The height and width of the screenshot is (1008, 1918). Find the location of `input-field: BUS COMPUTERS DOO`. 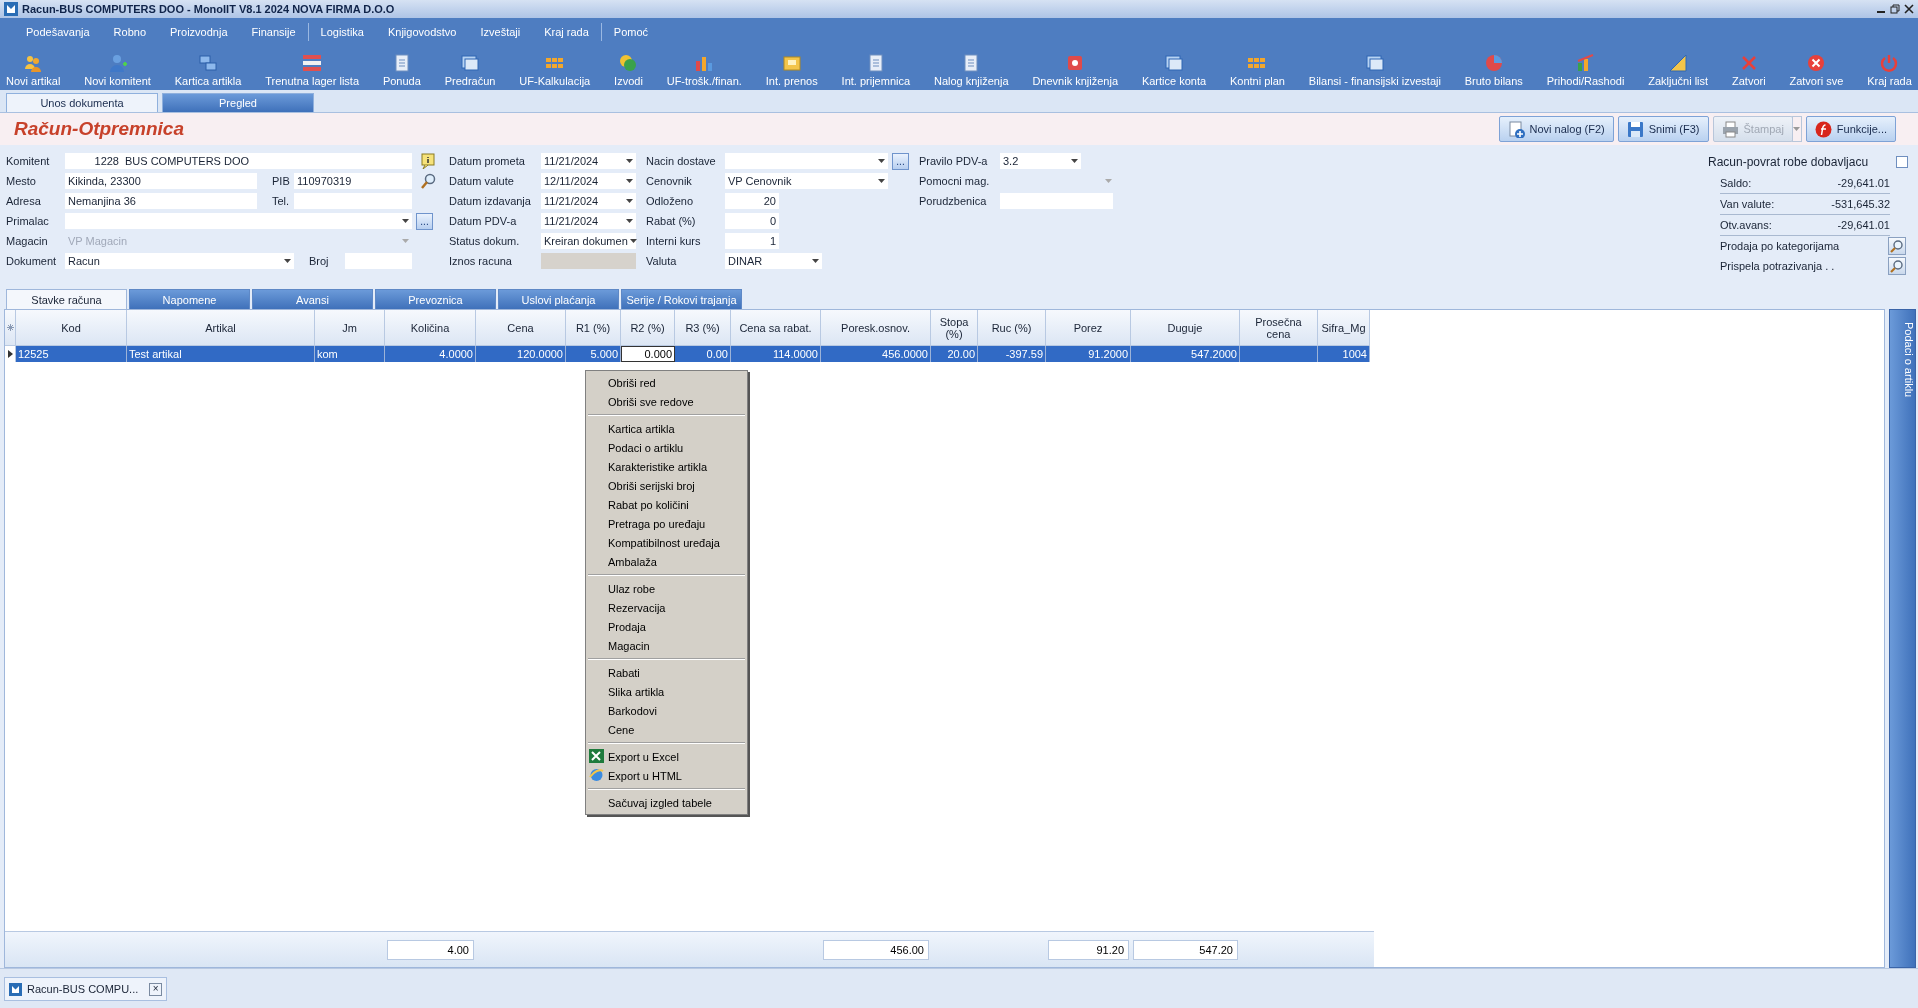

input-field: BUS COMPUTERS DOO is located at coordinates (267, 161).